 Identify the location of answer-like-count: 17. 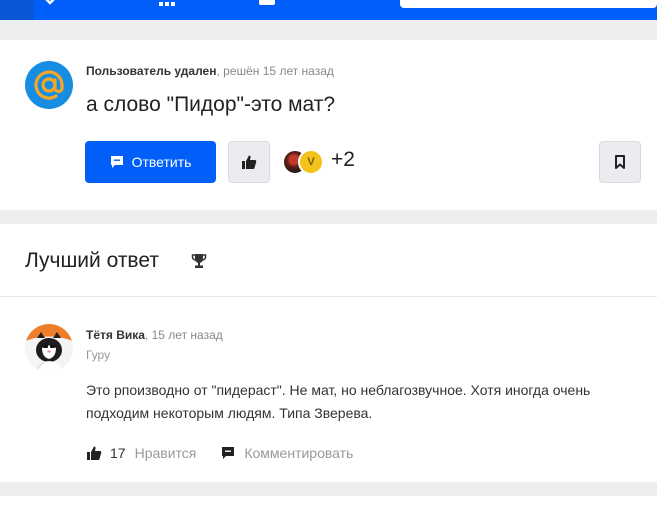
(118, 453).